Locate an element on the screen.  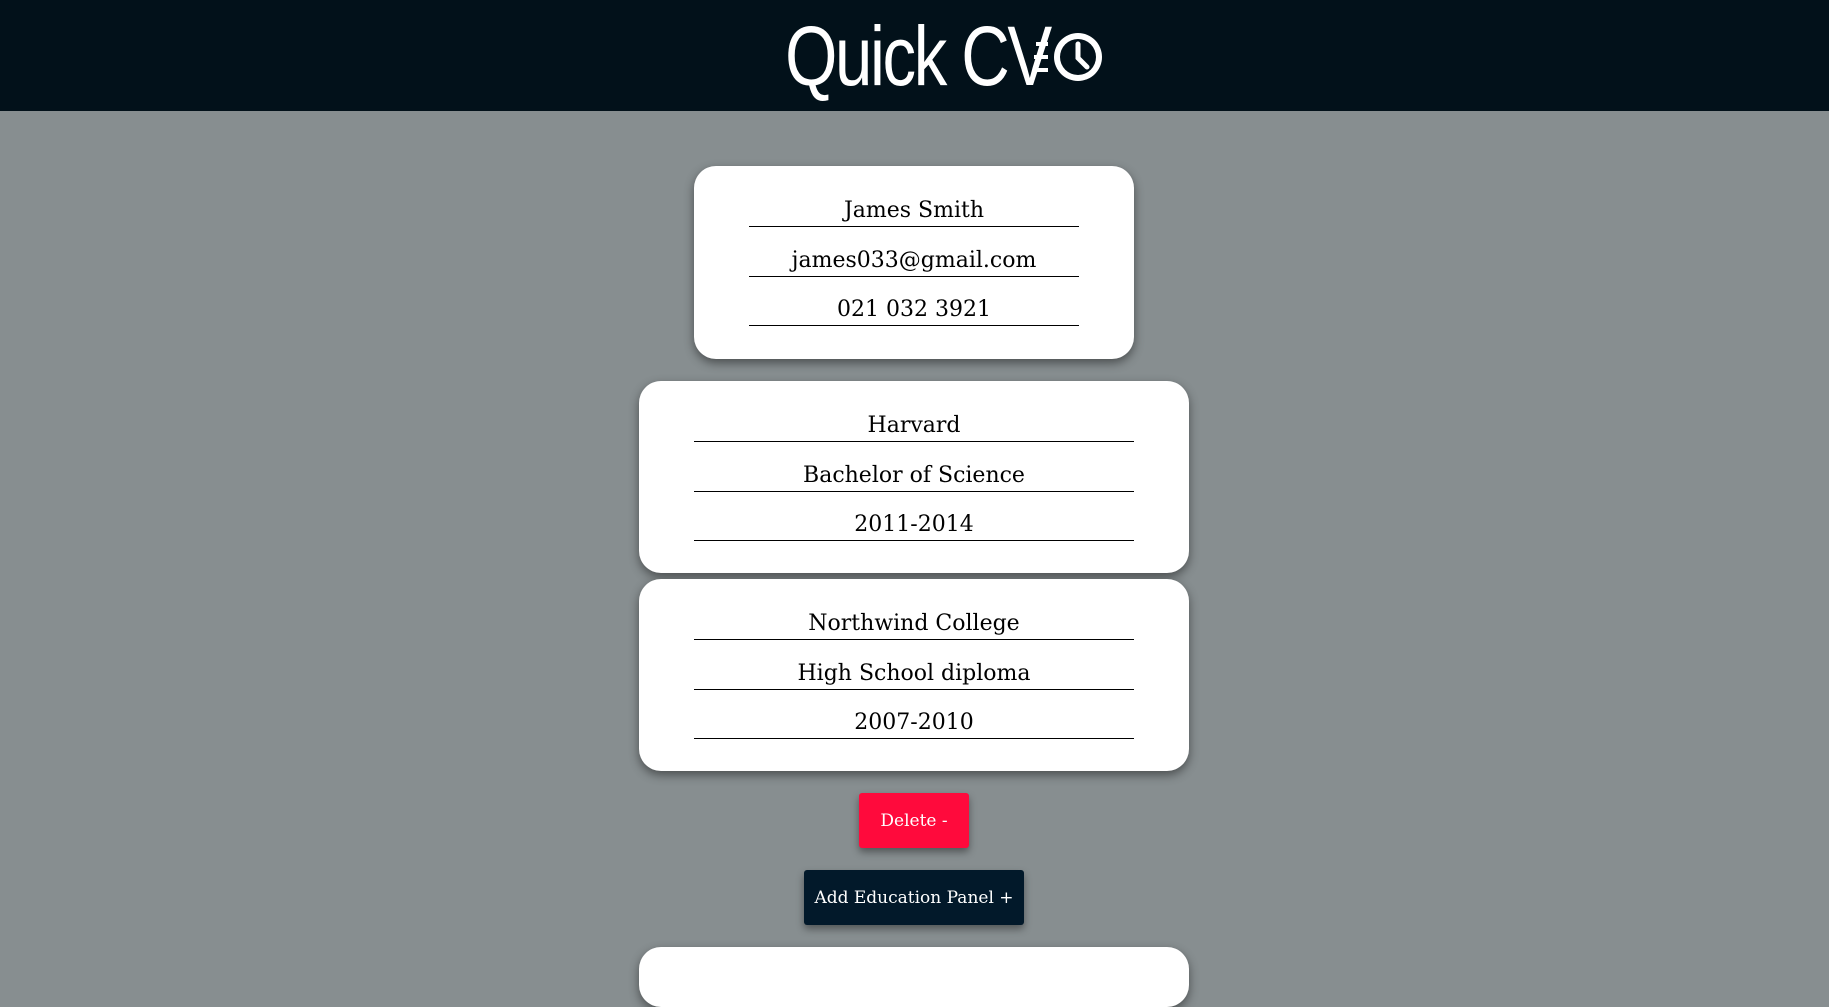
years-field: 2011-2014 is located at coordinates (914, 525).